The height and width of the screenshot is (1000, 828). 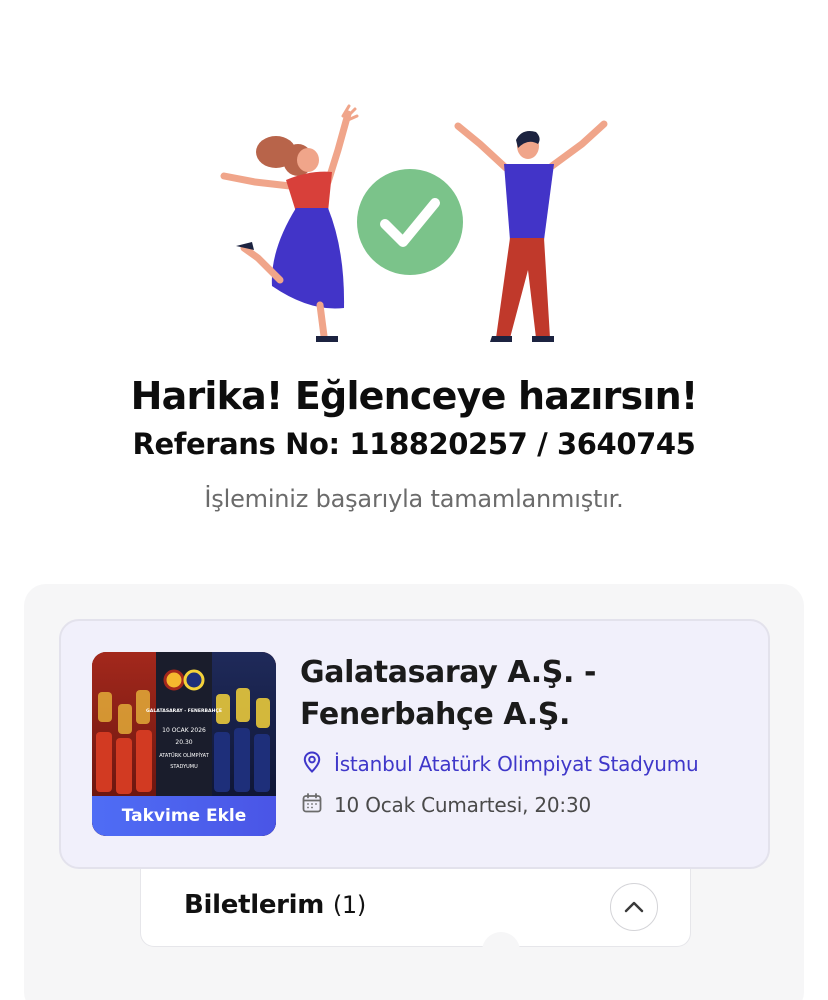 What do you see at coordinates (184, 816) in the screenshot?
I see `add-to-calendar-button: Takvime Ekle` at bounding box center [184, 816].